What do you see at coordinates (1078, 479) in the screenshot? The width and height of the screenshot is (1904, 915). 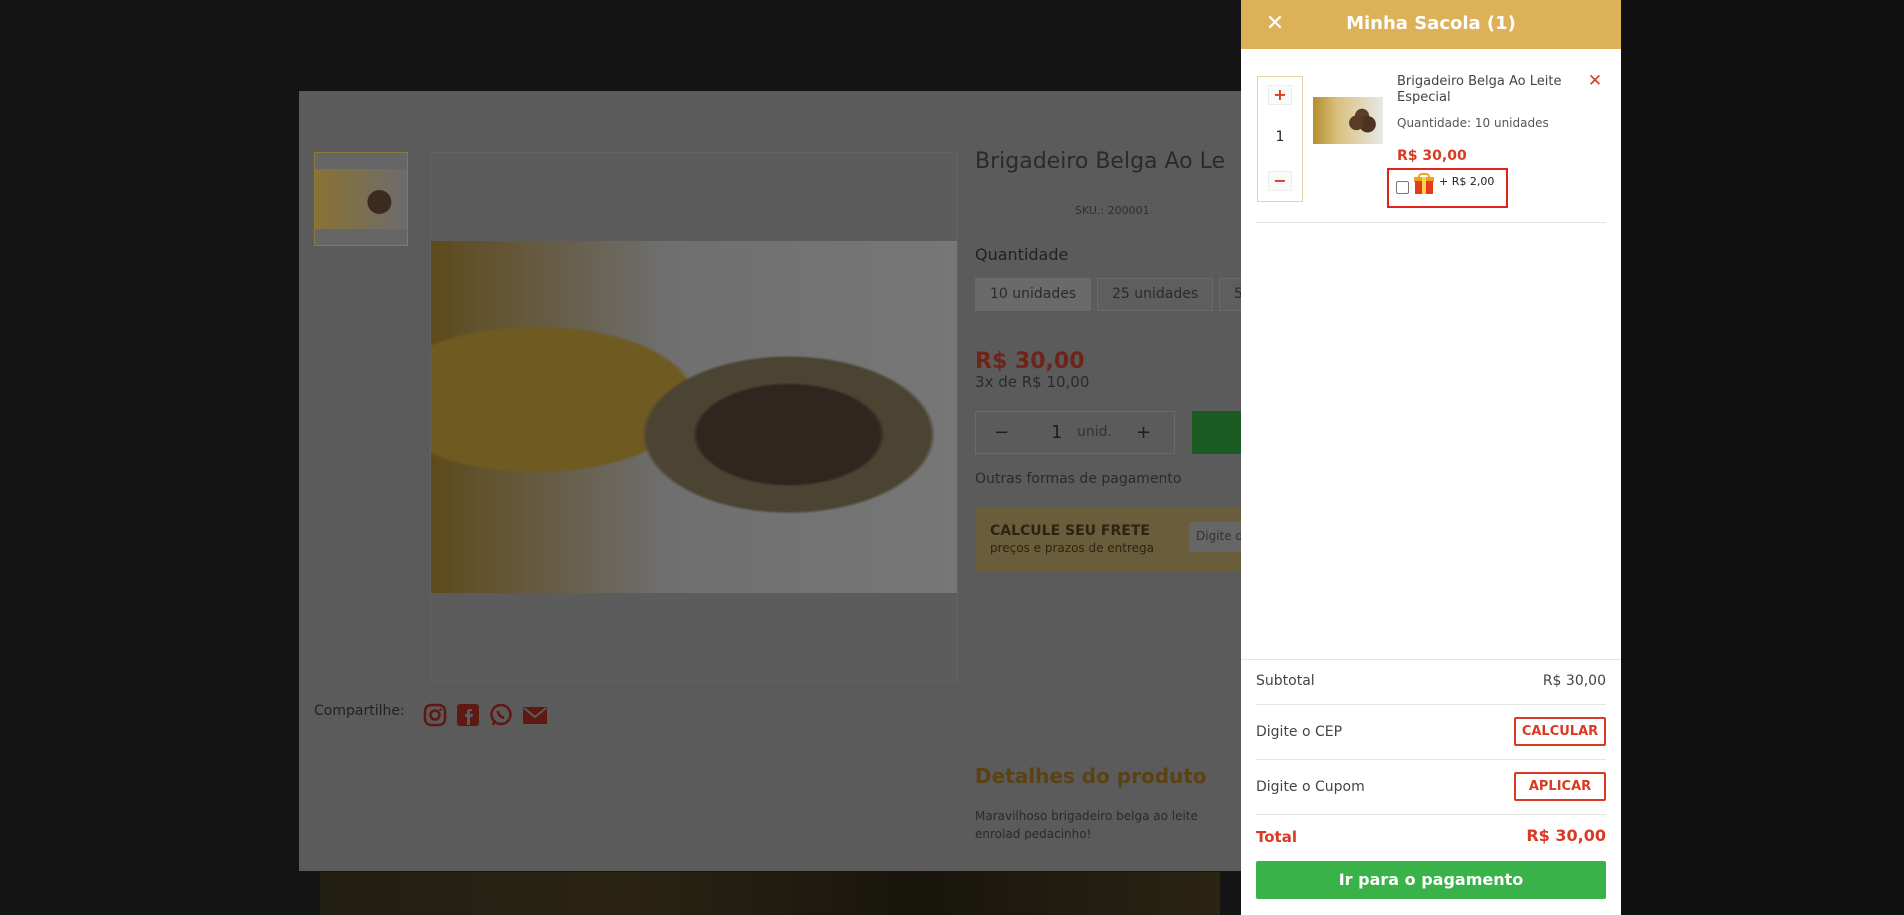 I see `other-payment-link: Outras formas de pagamento` at bounding box center [1078, 479].